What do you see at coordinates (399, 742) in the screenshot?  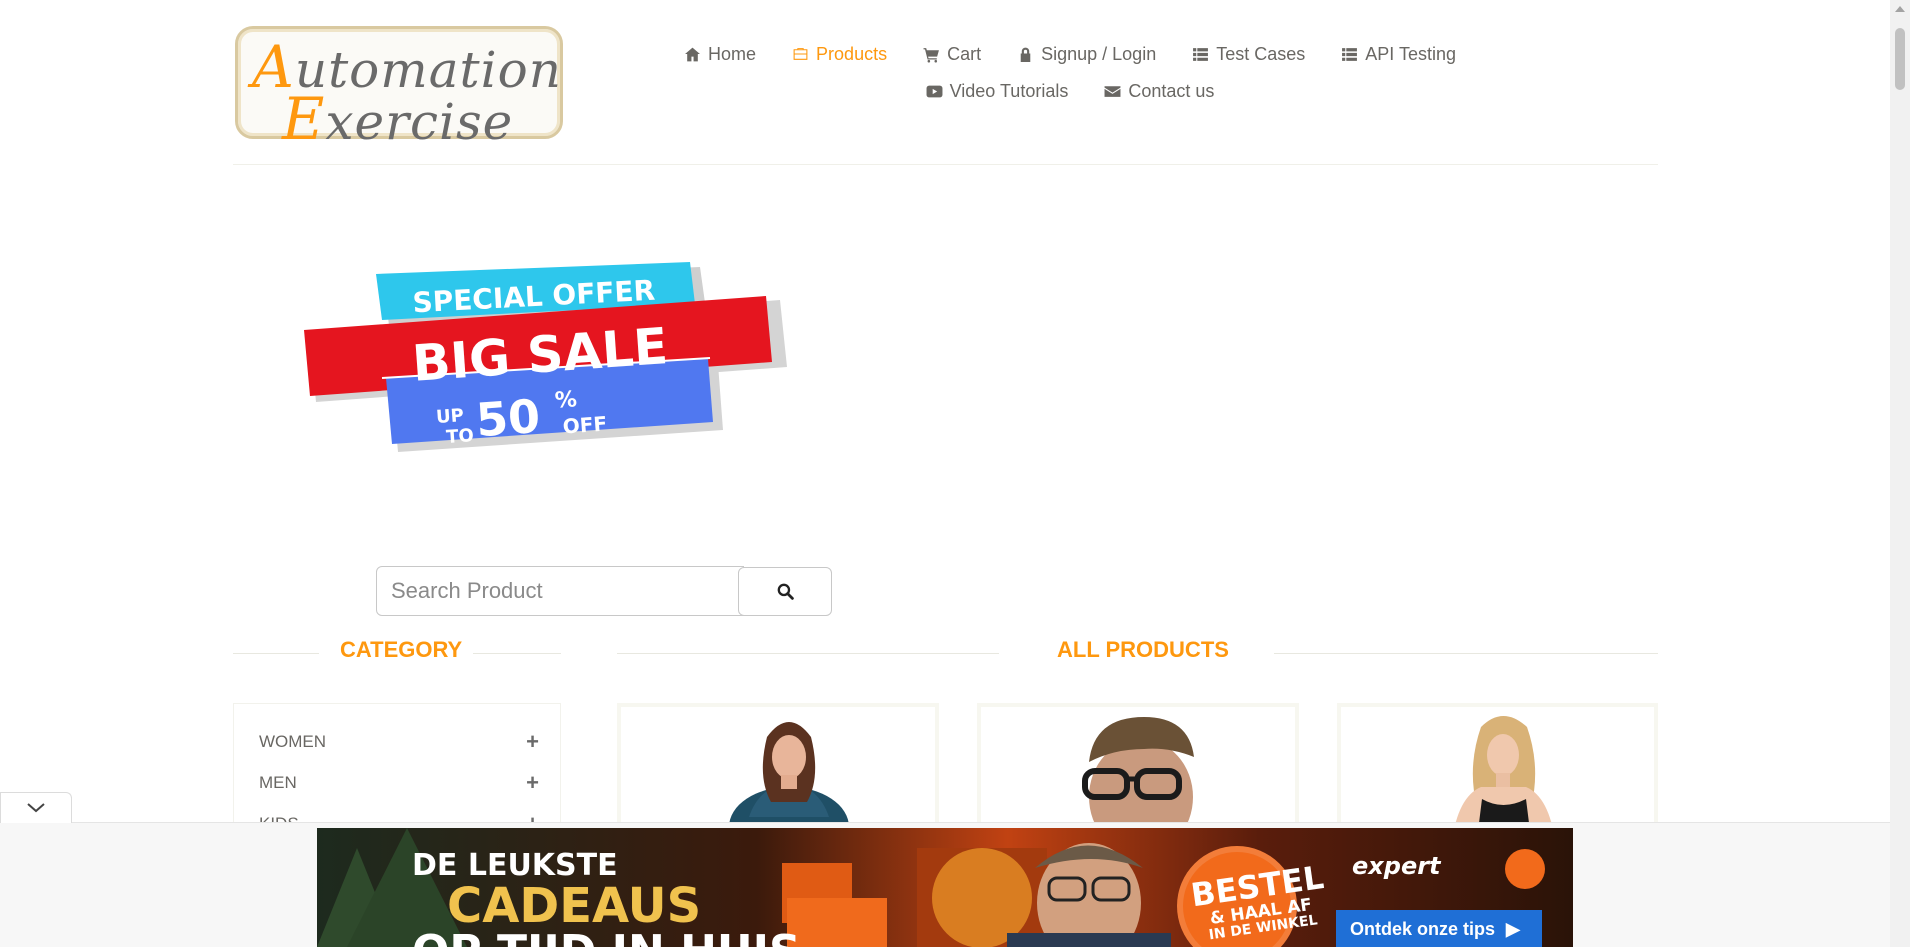 I see `category-item-women: WOMEN +` at bounding box center [399, 742].